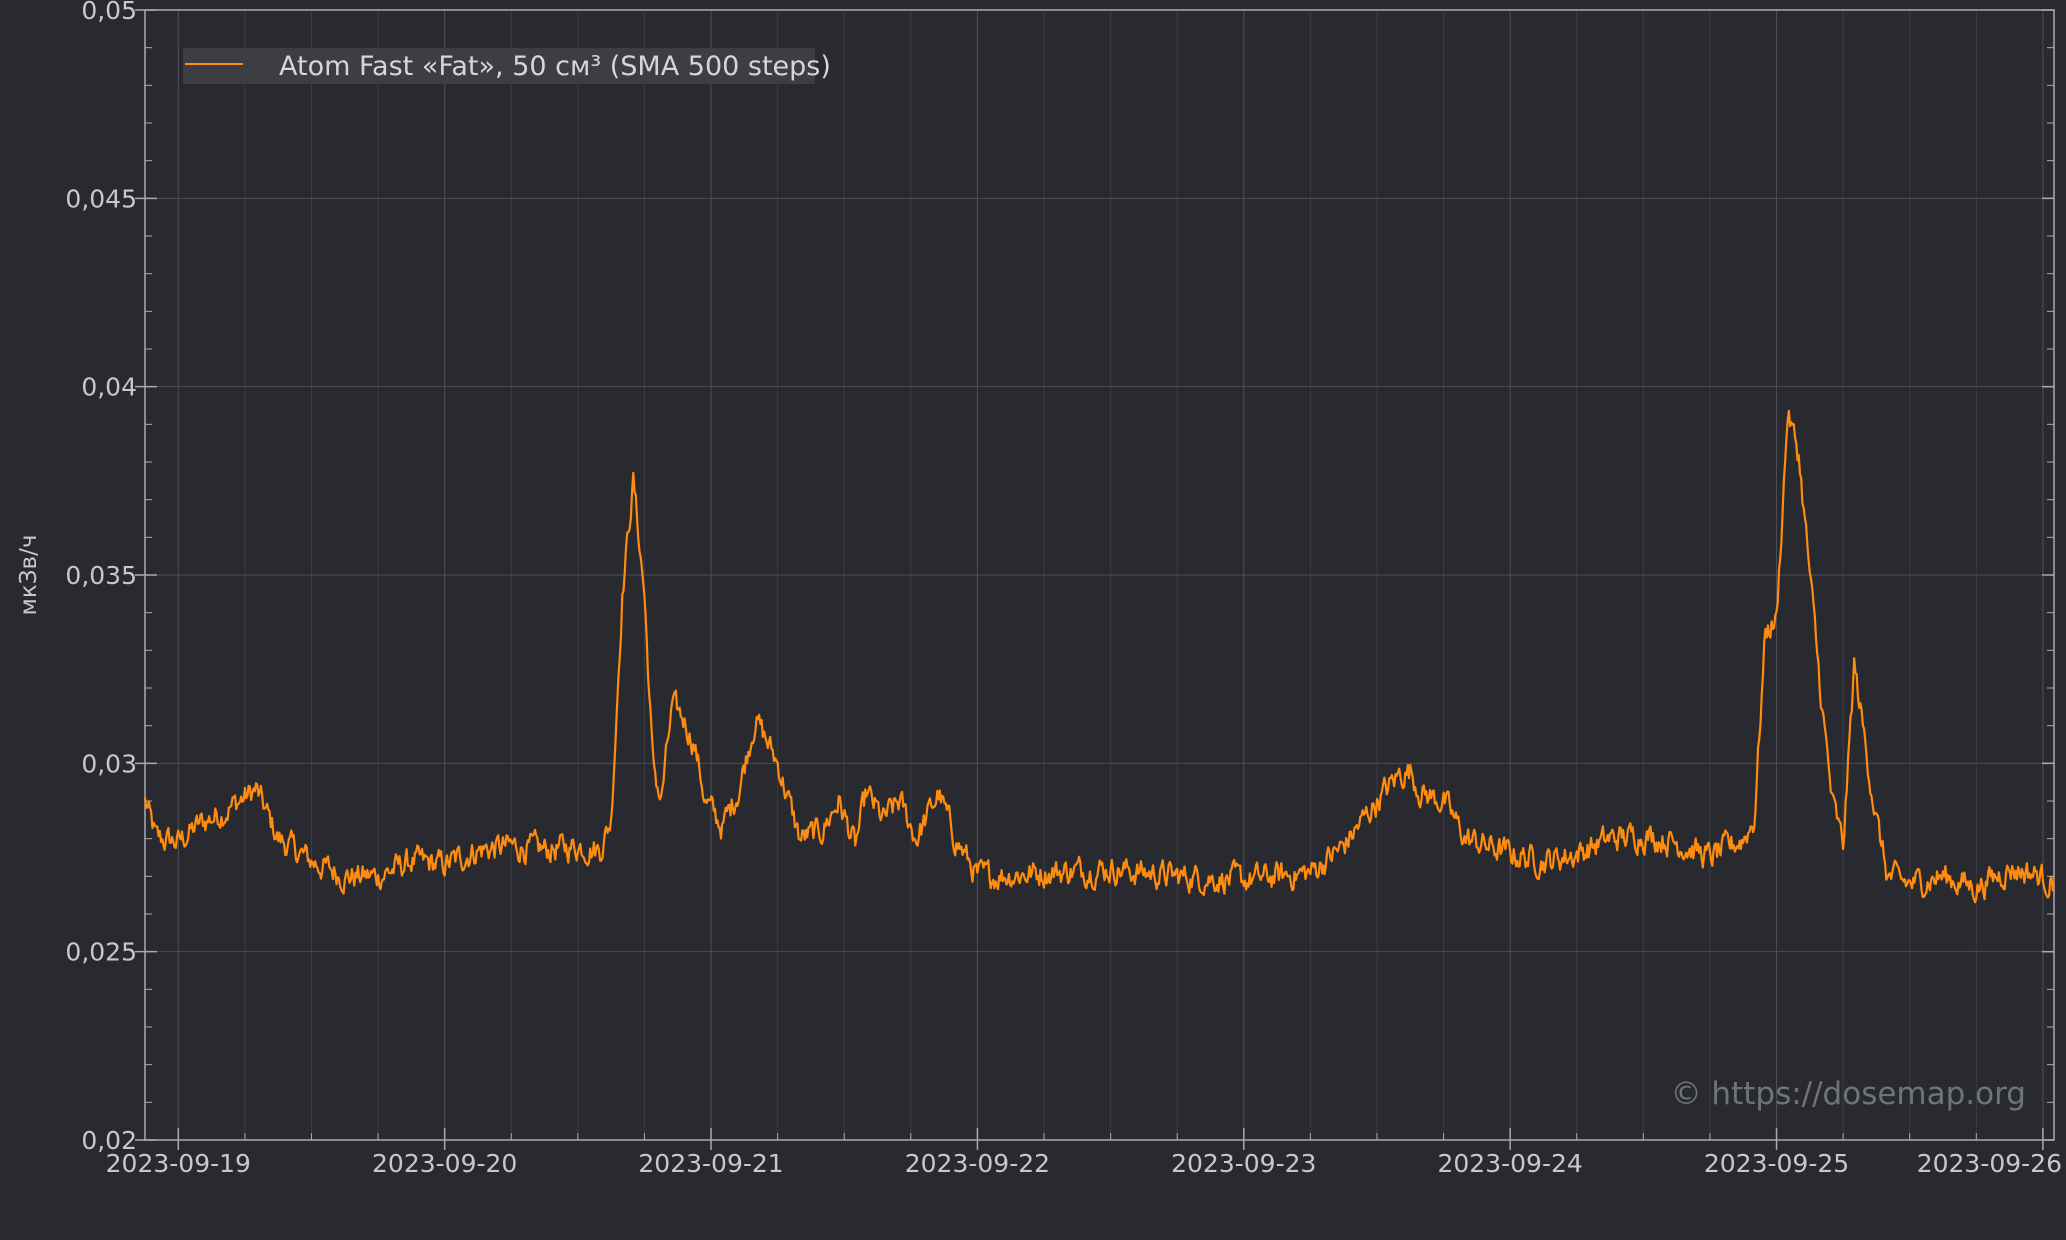 The width and height of the screenshot is (2066, 1240). Describe the element at coordinates (101, 952) in the screenshot. I see `y-tick-label: 0,025` at that location.